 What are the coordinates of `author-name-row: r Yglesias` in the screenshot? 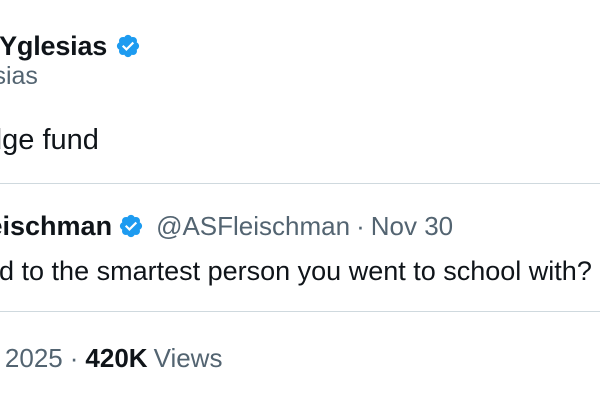 It's located at (70, 46).